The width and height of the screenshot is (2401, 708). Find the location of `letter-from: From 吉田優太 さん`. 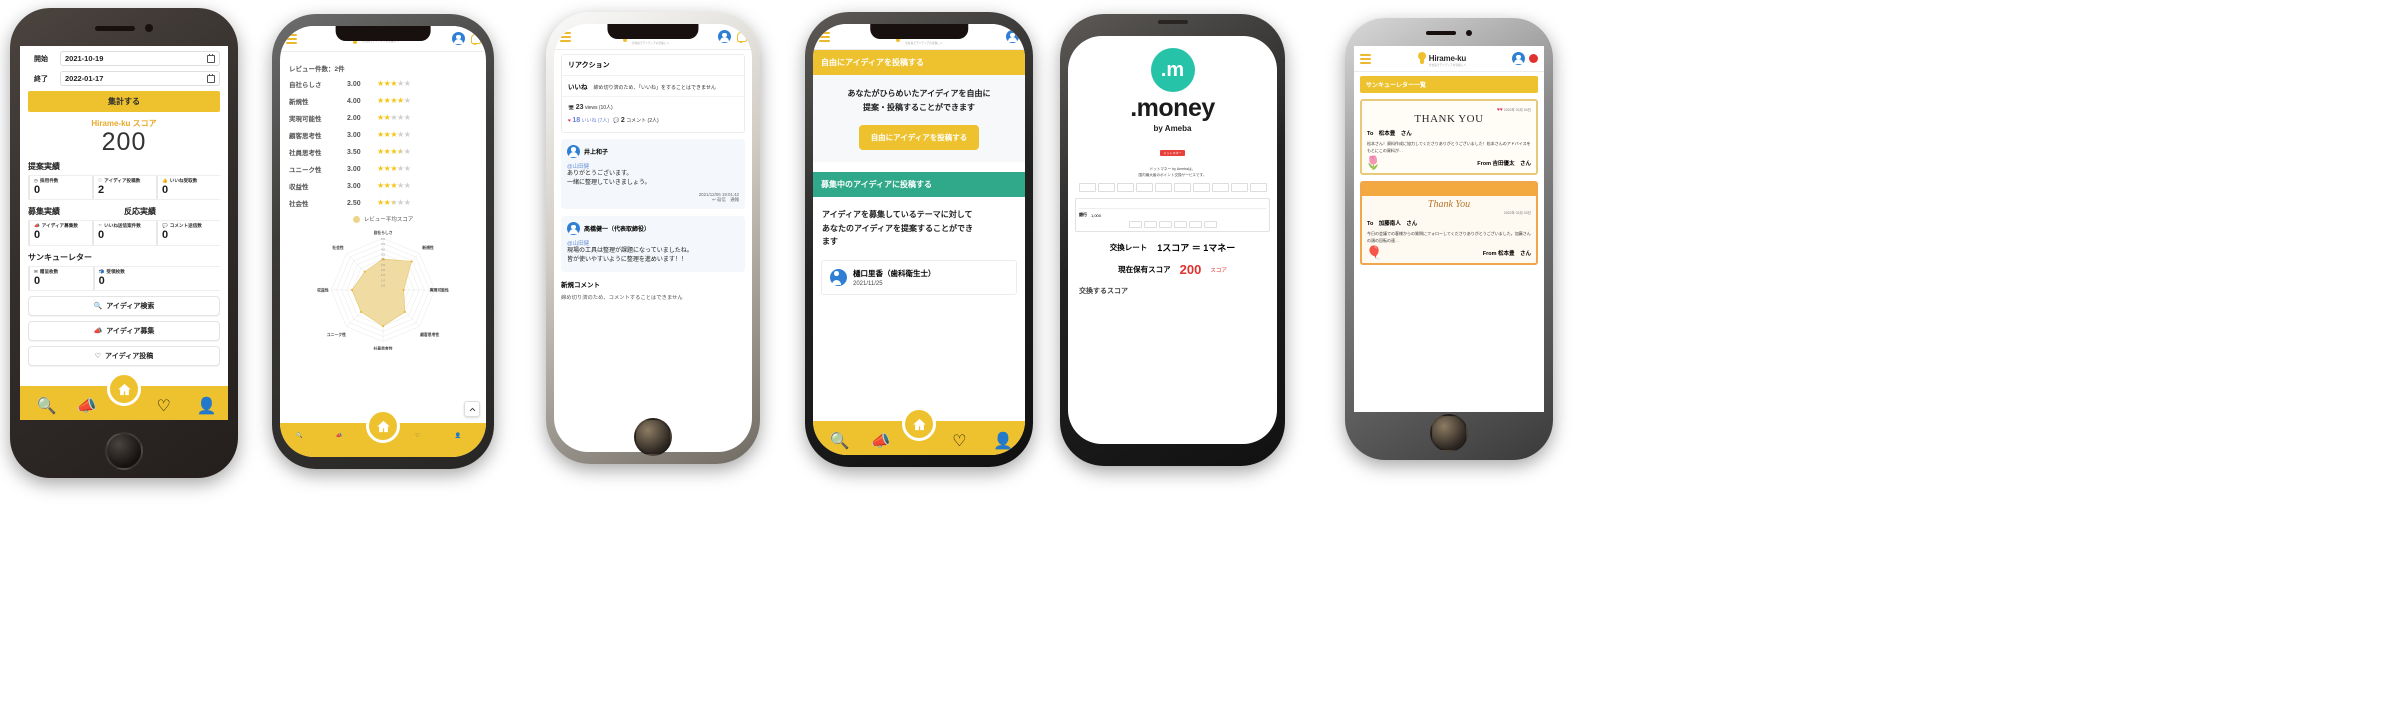

letter-from: From 吉田優太 さん is located at coordinates (1504, 164).